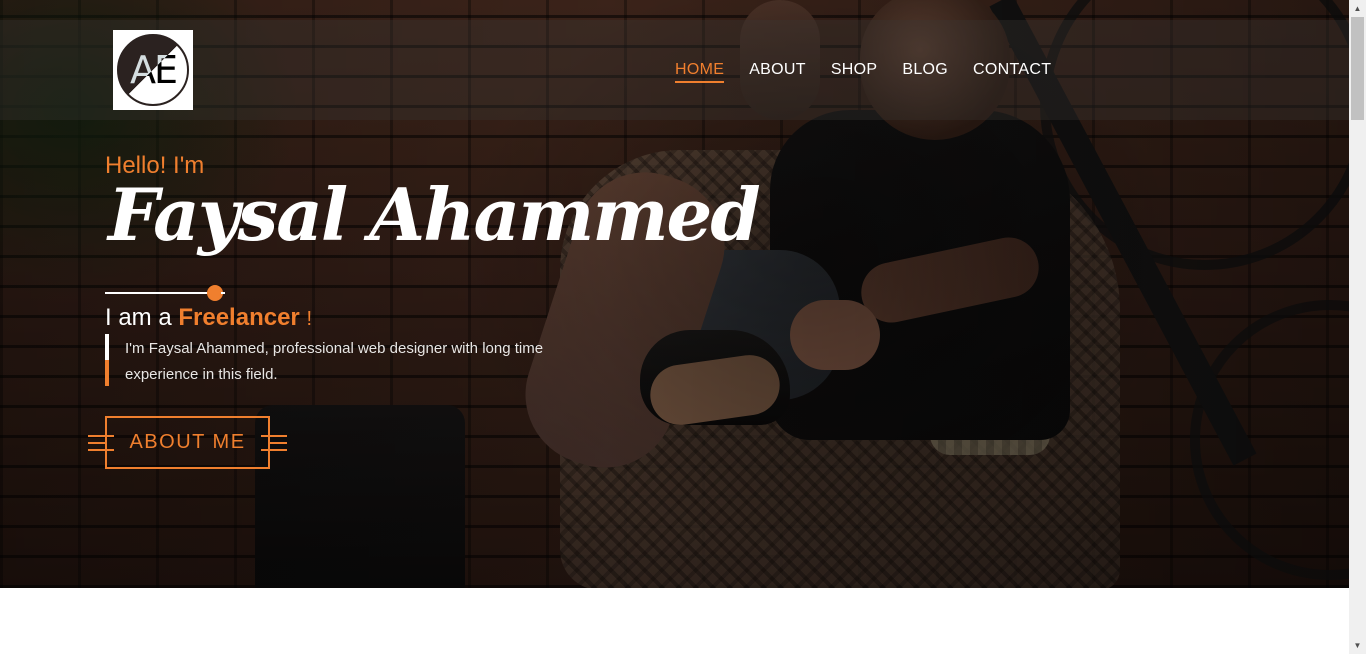 This screenshot has width=1366, height=654. Describe the element at coordinates (161, 293) in the screenshot. I see `hero-divider-line` at that location.